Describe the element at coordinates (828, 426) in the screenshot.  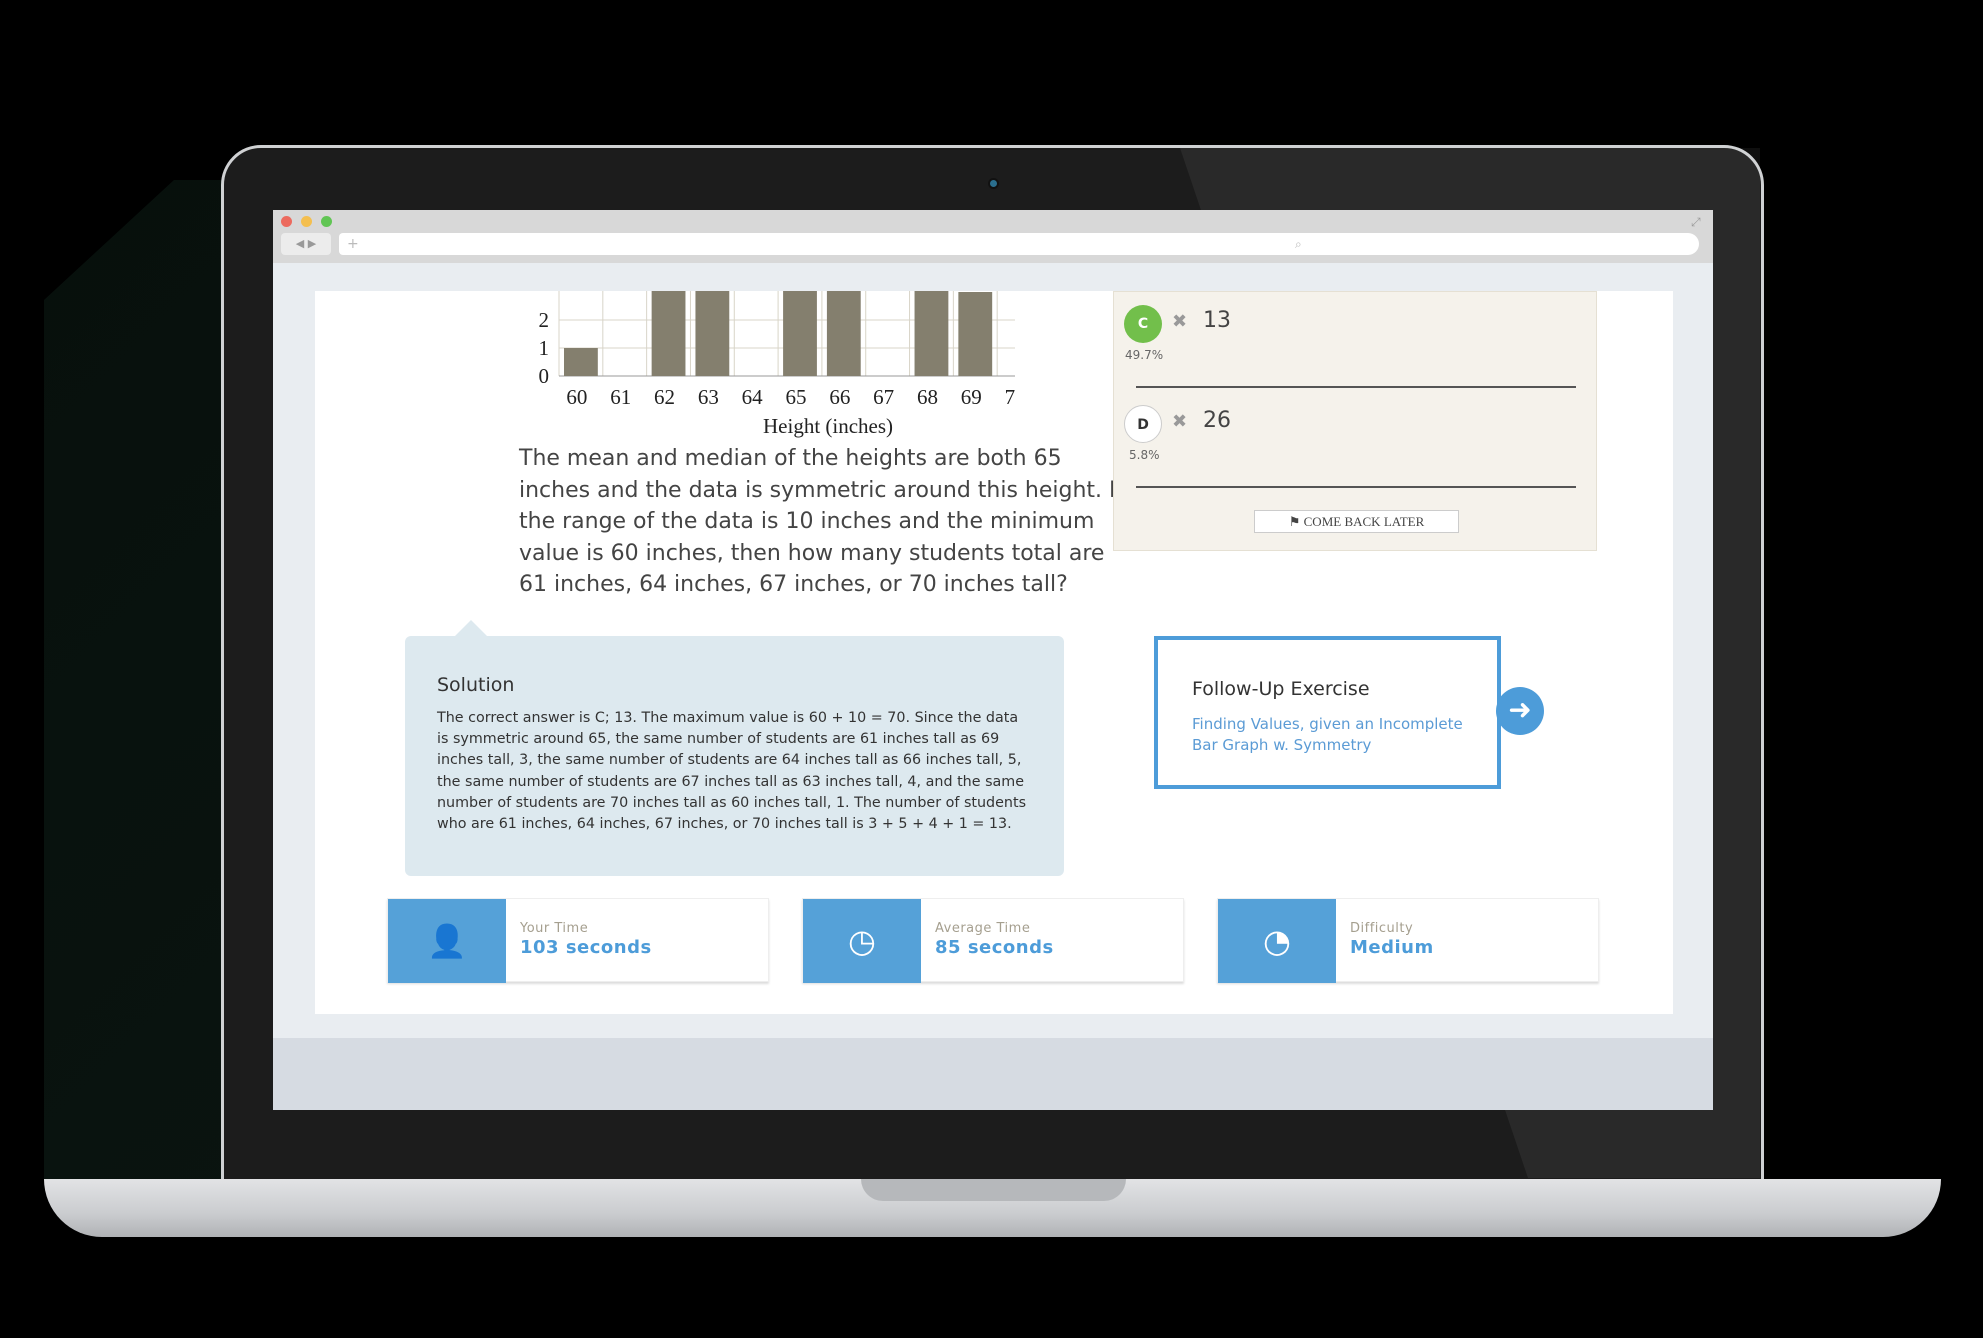
I see `x-axis-label: Height (inches)` at that location.